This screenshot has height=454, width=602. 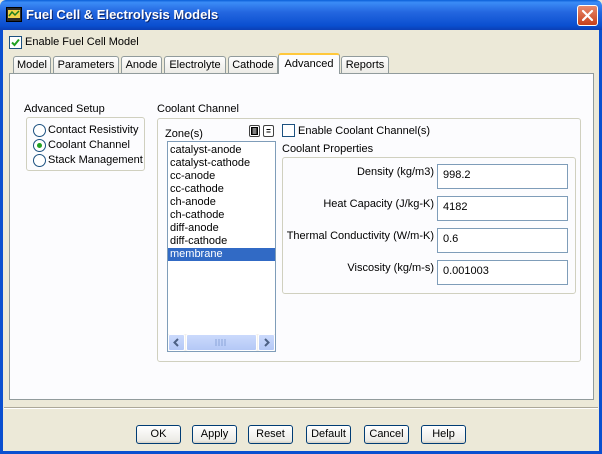 I want to click on scroll-right-button, so click(x=266, y=342).